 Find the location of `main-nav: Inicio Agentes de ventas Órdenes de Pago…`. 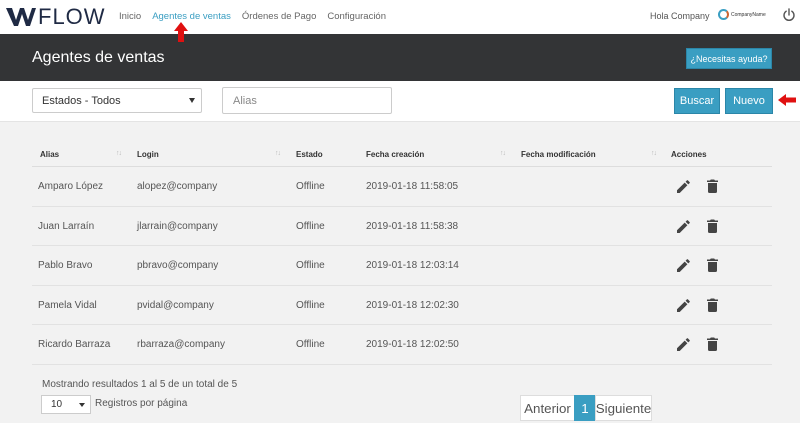

main-nav: Inicio Agentes de ventas Órdenes de Pago… is located at coordinates (258, 16).